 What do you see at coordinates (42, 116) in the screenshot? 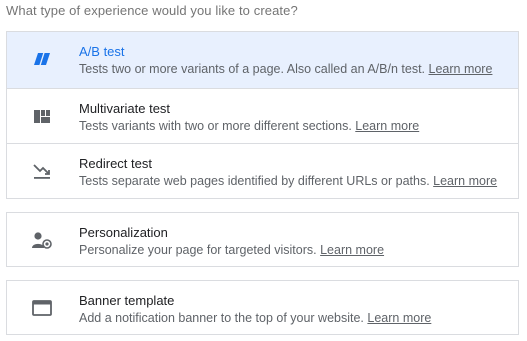
I see `multivariate-grid-icon` at bounding box center [42, 116].